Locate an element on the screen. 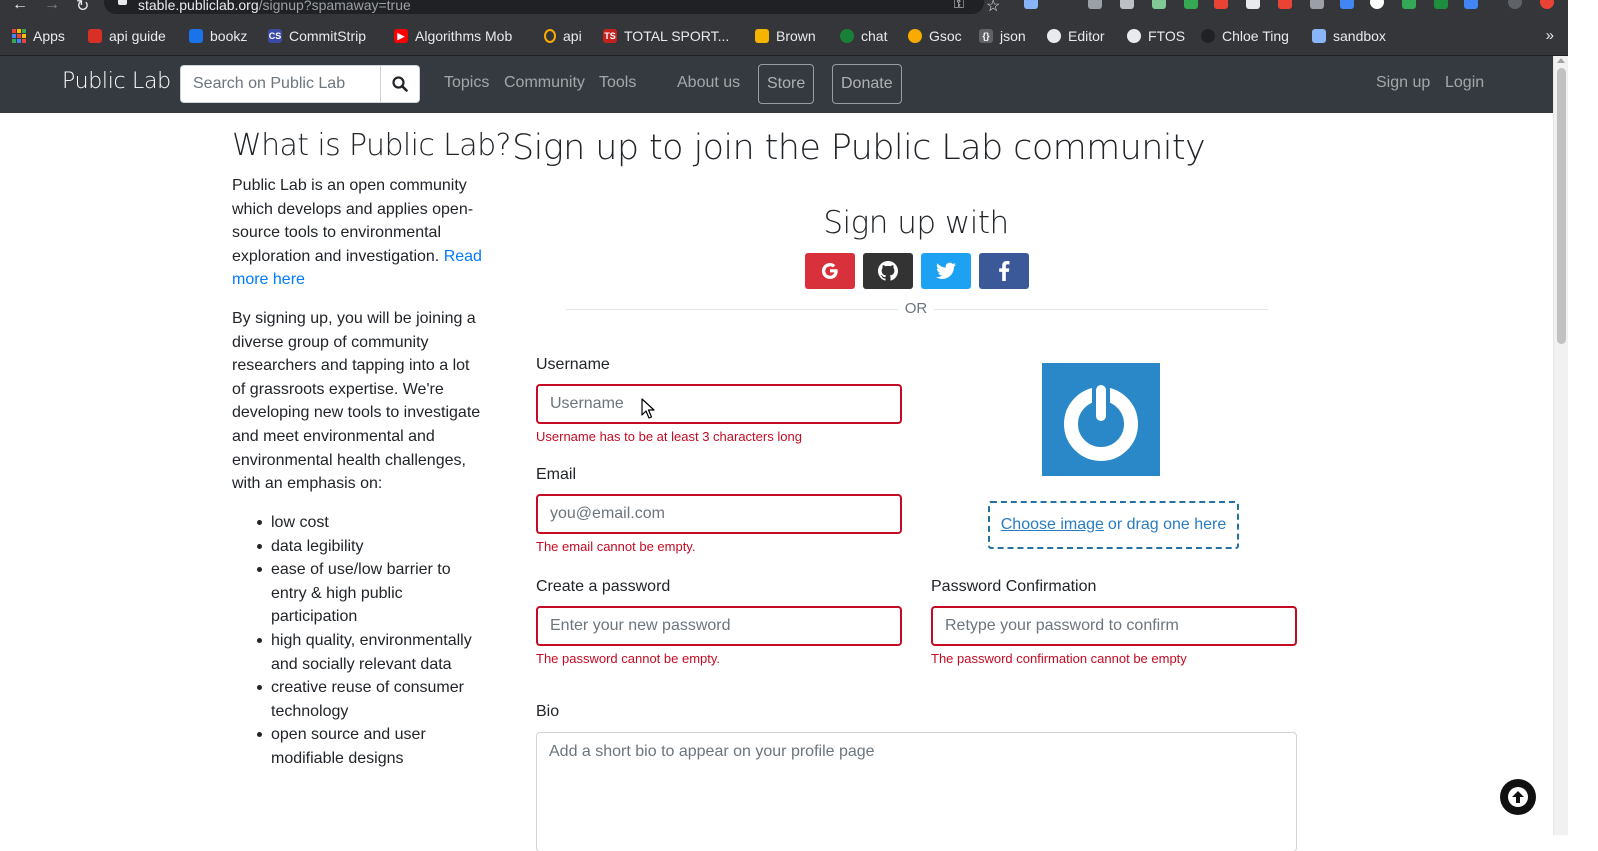 This screenshot has height=851, width=1598. google-signup-button is located at coordinates (830, 271).